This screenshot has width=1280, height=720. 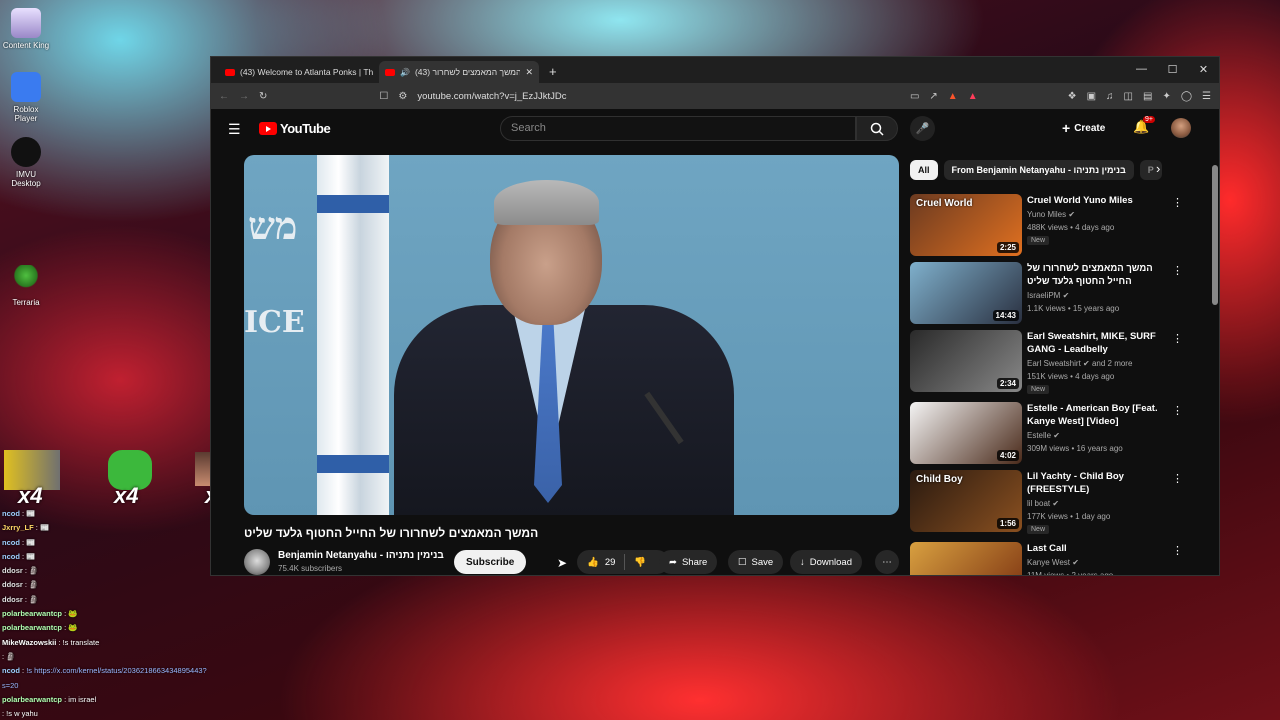 What do you see at coordinates (924, 170) in the screenshot?
I see `chip-all: All` at bounding box center [924, 170].